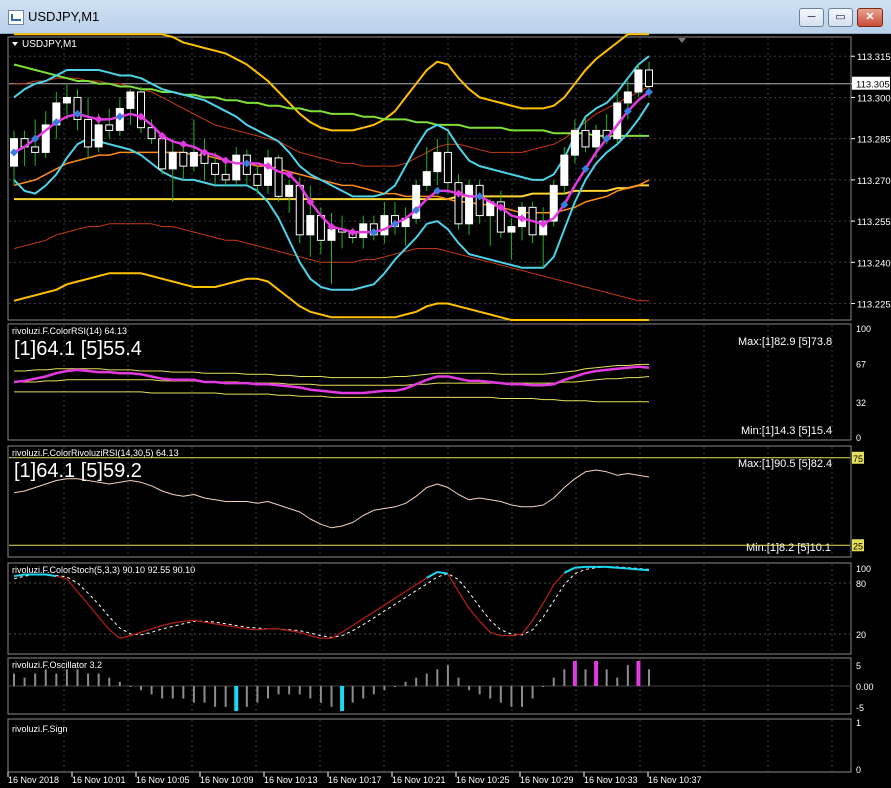  What do you see at coordinates (874, 98) in the screenshot?
I see `price-tick-label: 113.300` at bounding box center [874, 98].